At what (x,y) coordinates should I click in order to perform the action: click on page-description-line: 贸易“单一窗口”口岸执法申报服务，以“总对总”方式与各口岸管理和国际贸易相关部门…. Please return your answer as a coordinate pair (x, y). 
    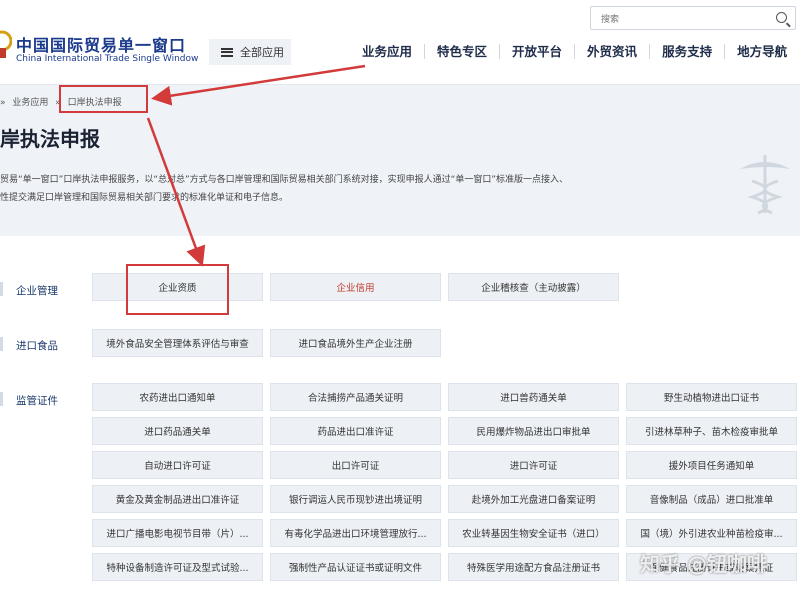
    Looking at the image, I should click on (284, 180).